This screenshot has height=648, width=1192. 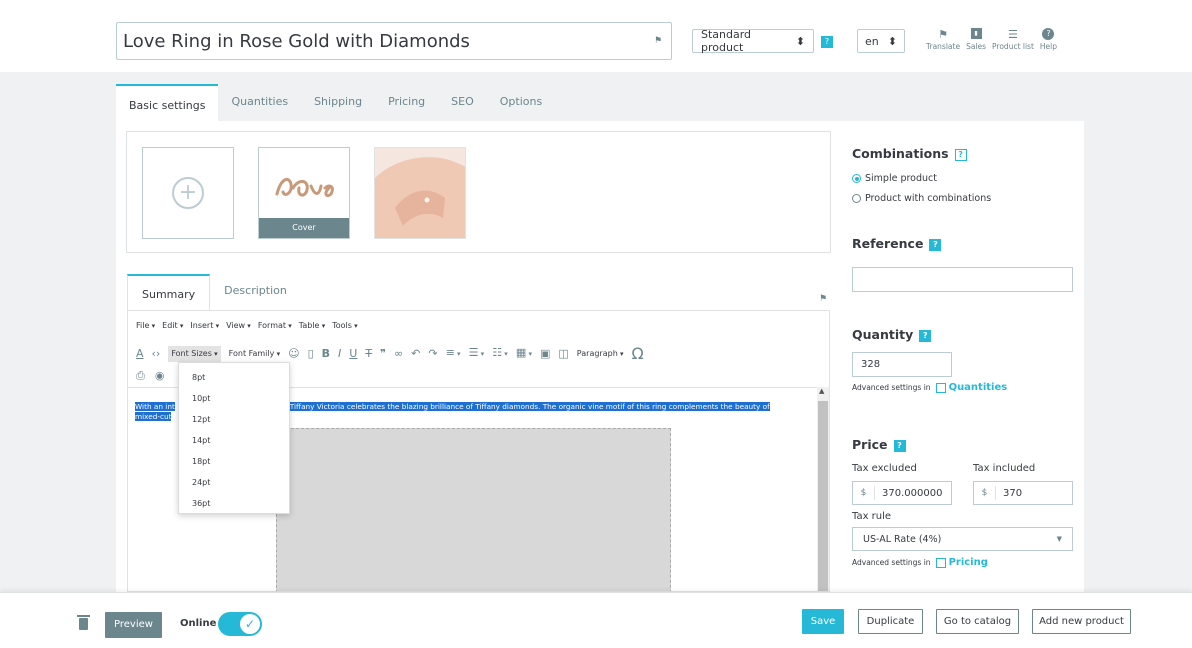 I want to click on product-type-select: Standard product ⬍, so click(x=753, y=41).